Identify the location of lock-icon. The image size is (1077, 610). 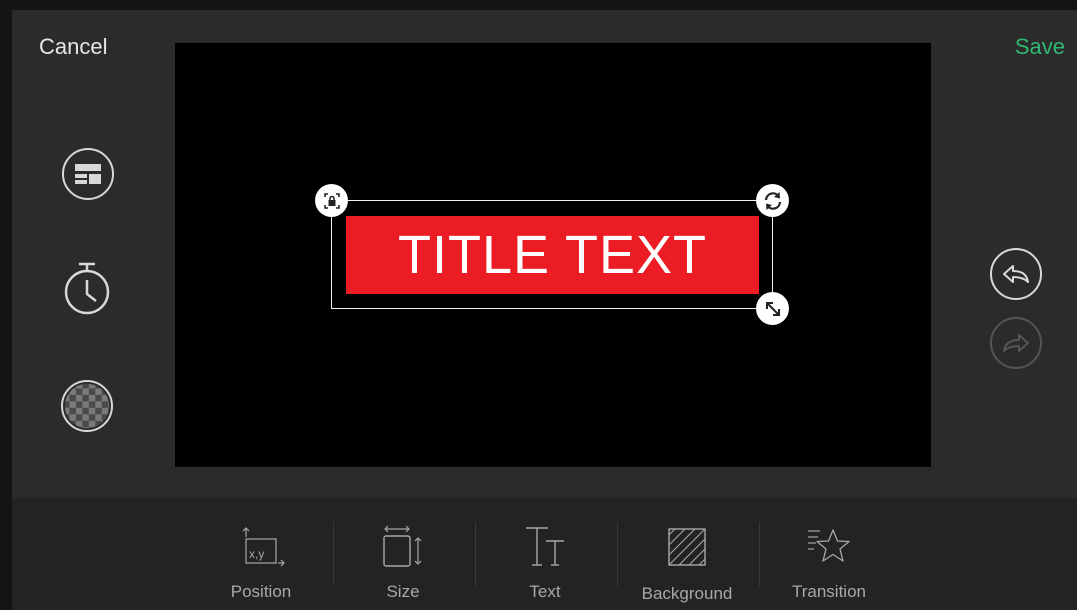
(331, 200).